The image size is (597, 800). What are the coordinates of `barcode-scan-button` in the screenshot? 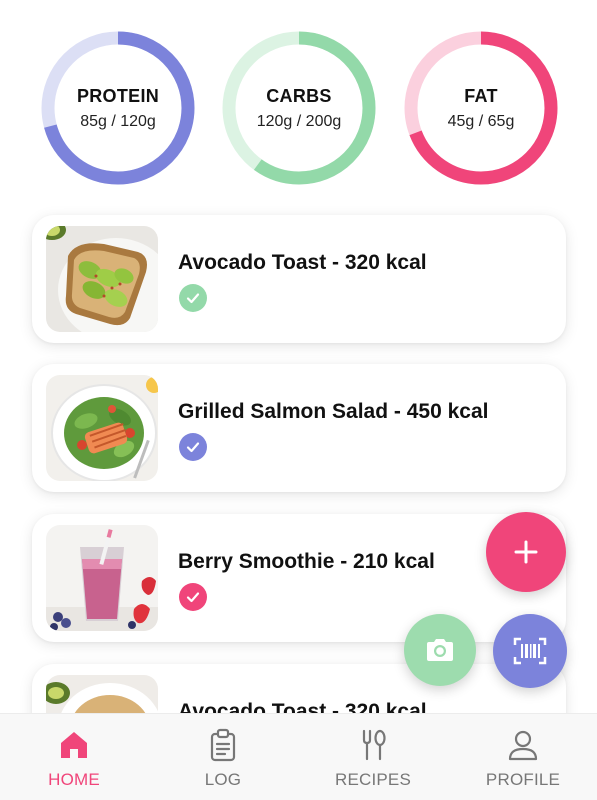 It's located at (530, 651).